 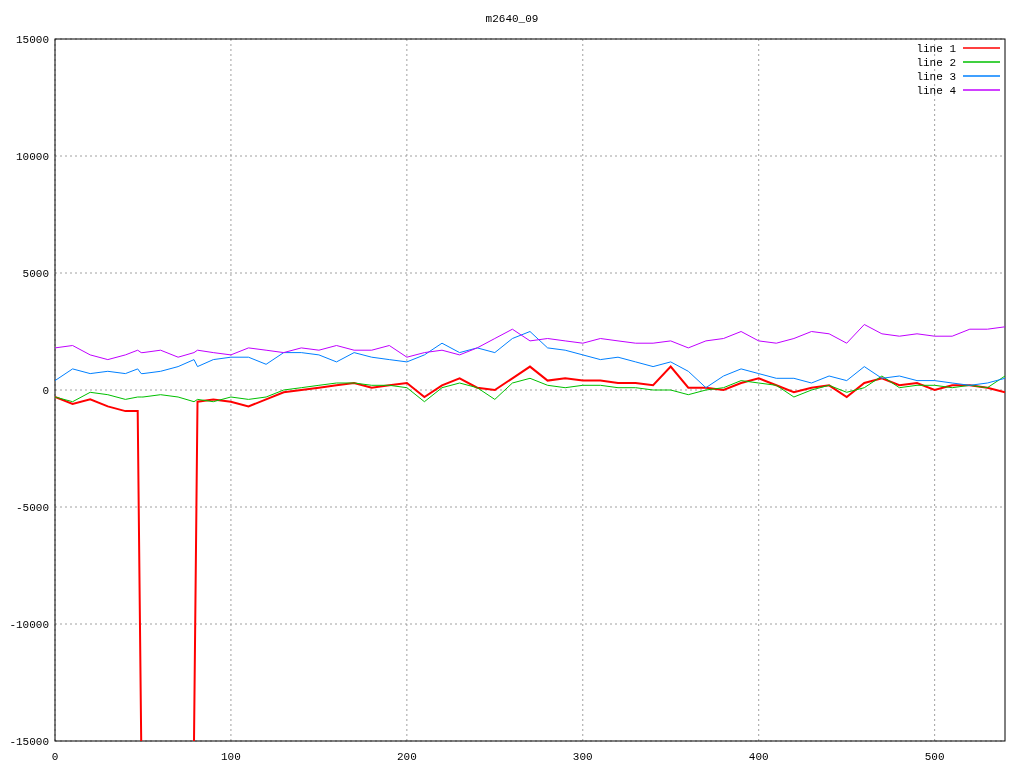 I want to click on chart-title: m2640_09, so click(x=512, y=19).